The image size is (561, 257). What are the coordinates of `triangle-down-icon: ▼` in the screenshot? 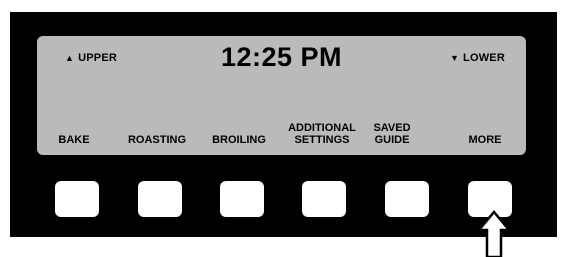 It's located at (454, 57).